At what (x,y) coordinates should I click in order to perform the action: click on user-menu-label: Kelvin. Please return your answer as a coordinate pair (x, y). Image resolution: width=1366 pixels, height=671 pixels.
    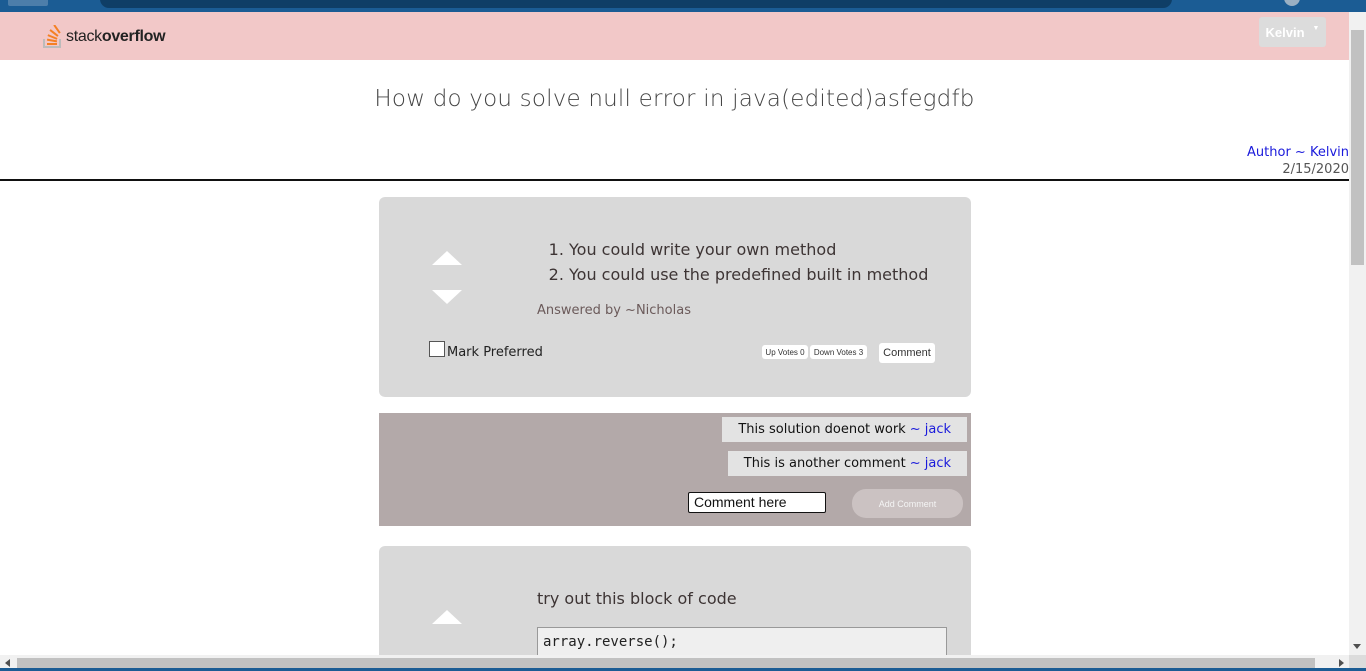
    Looking at the image, I should click on (1285, 32).